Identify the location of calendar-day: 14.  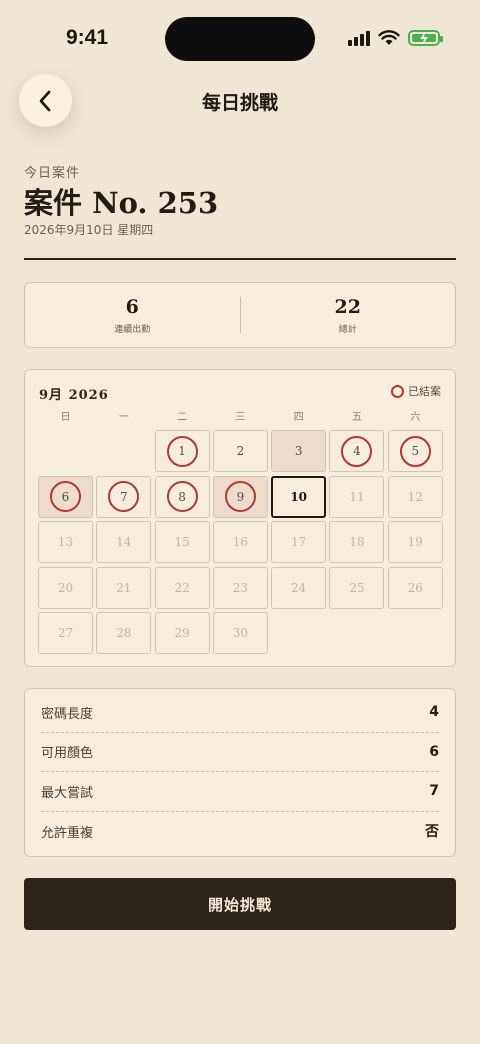
(124, 542).